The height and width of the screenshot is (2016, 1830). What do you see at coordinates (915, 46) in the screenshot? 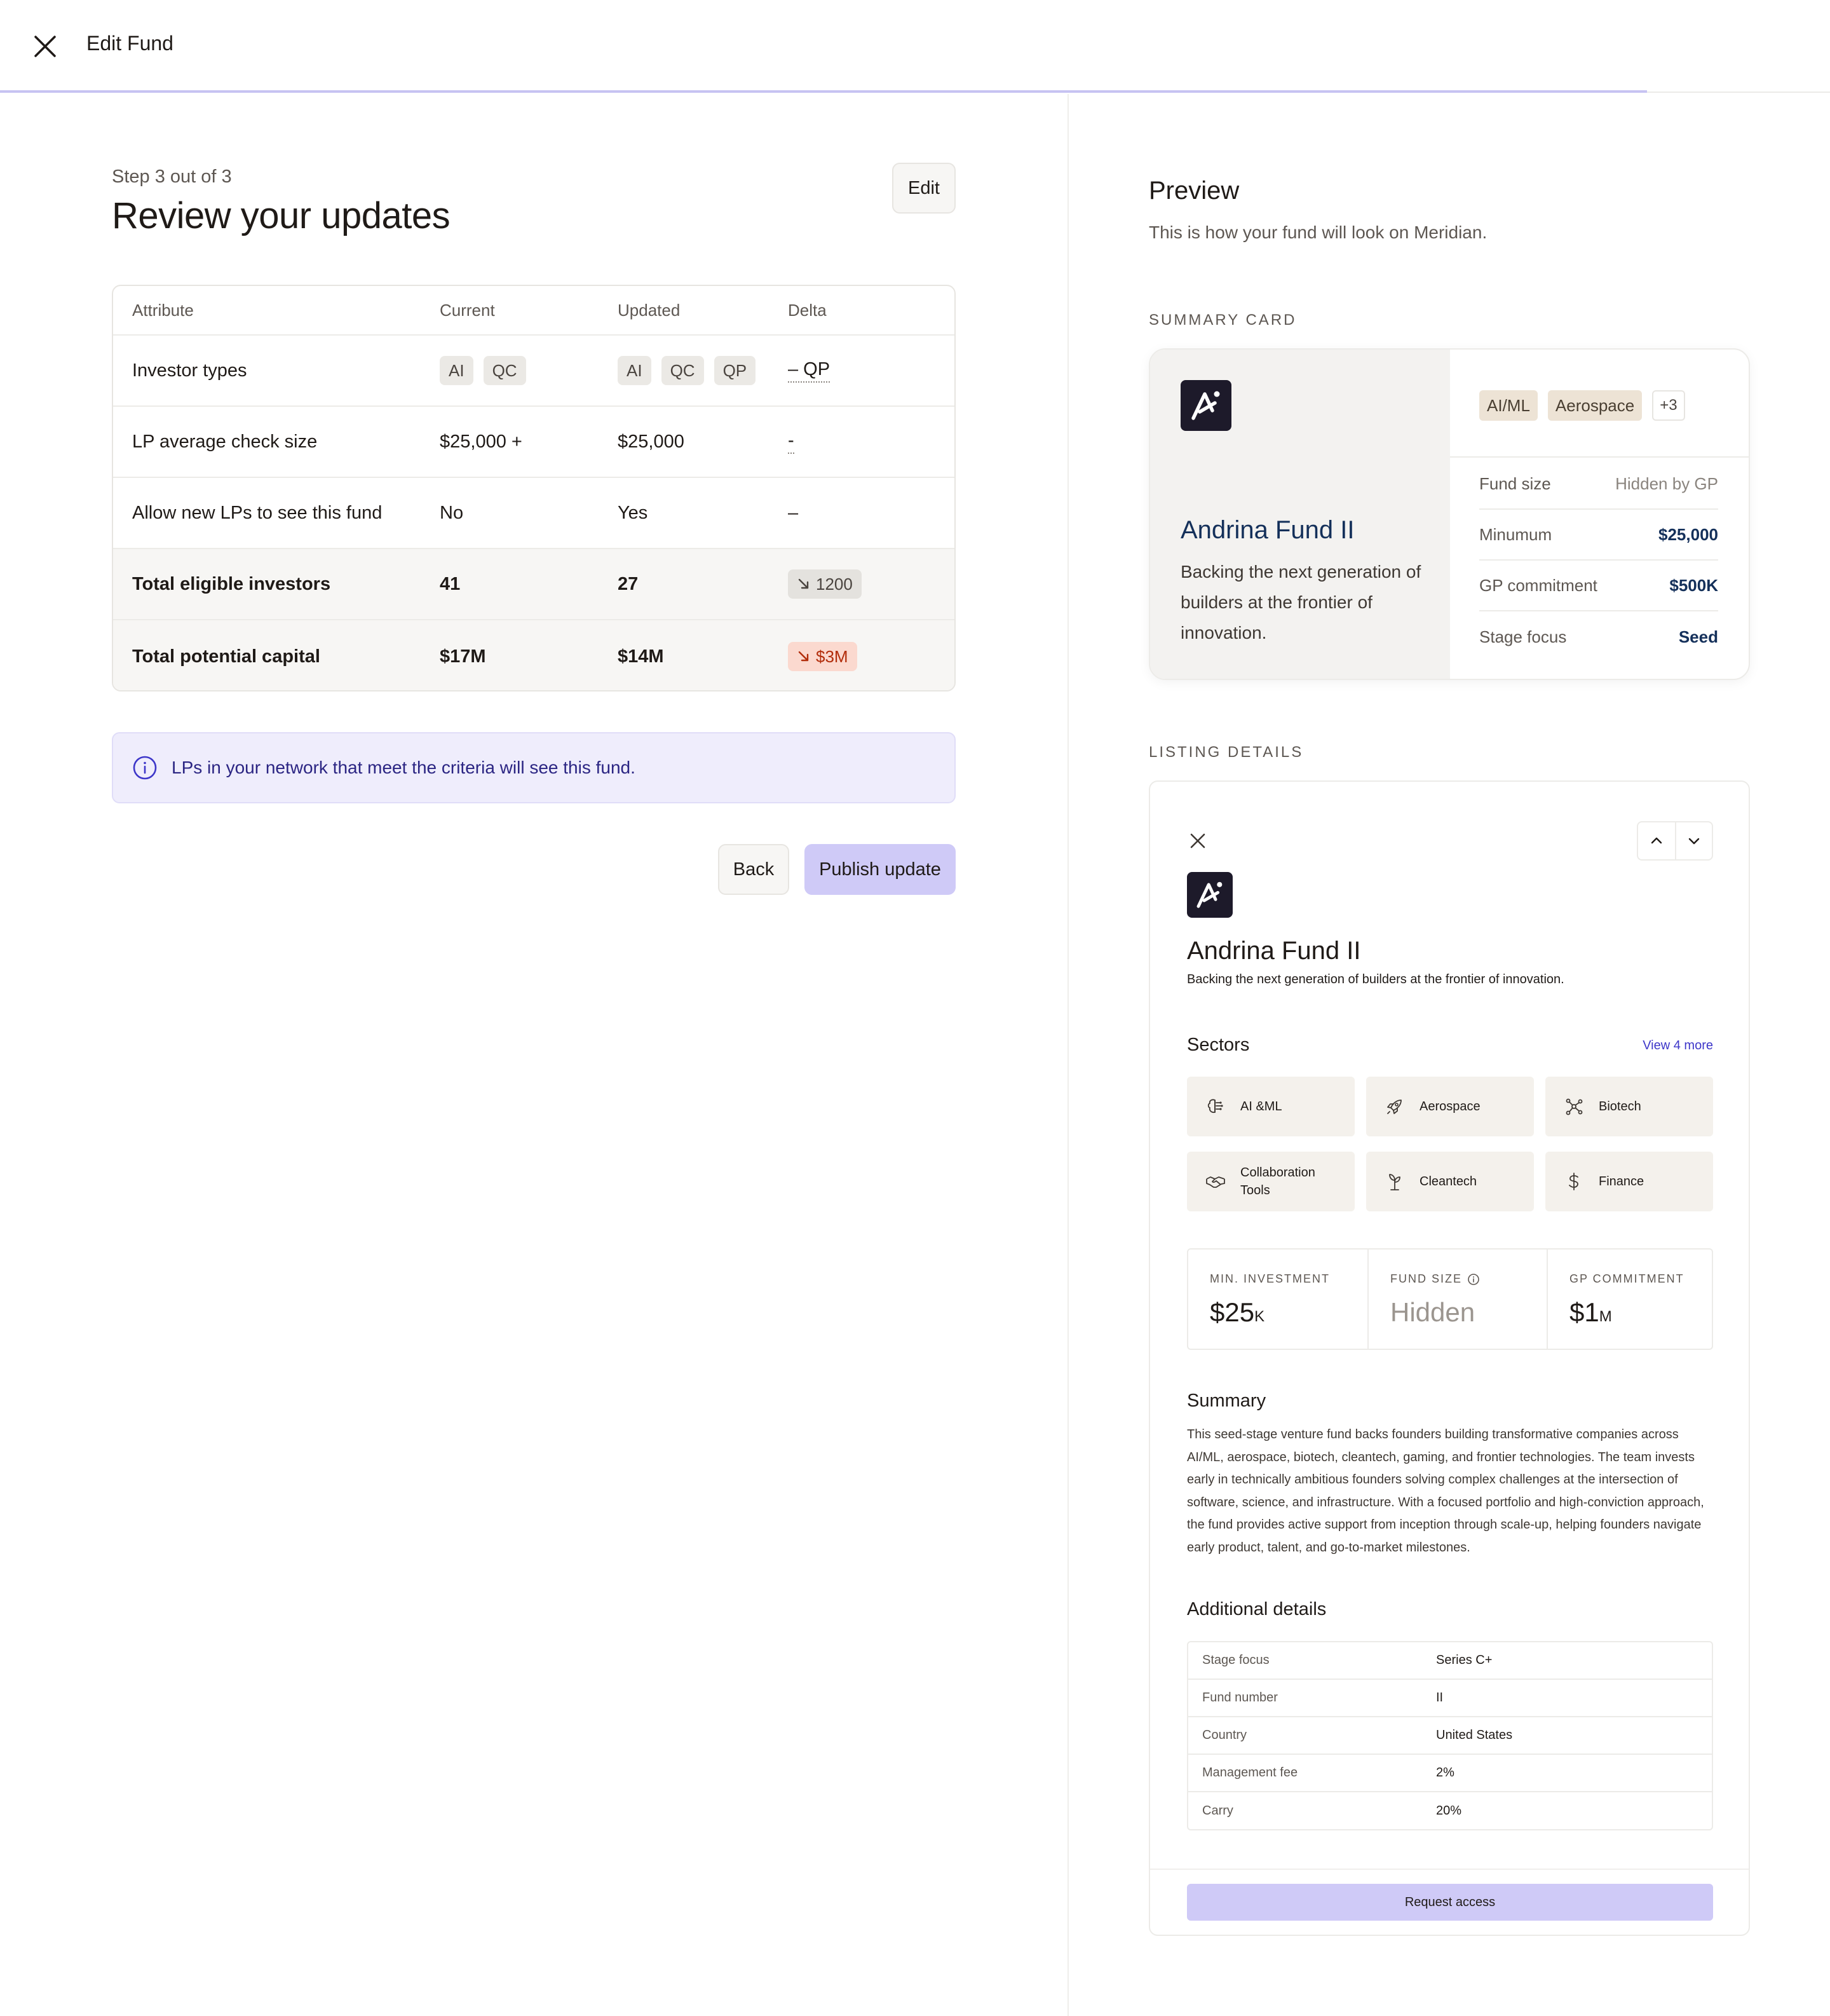
I see `top-bar: Edit Fund` at bounding box center [915, 46].